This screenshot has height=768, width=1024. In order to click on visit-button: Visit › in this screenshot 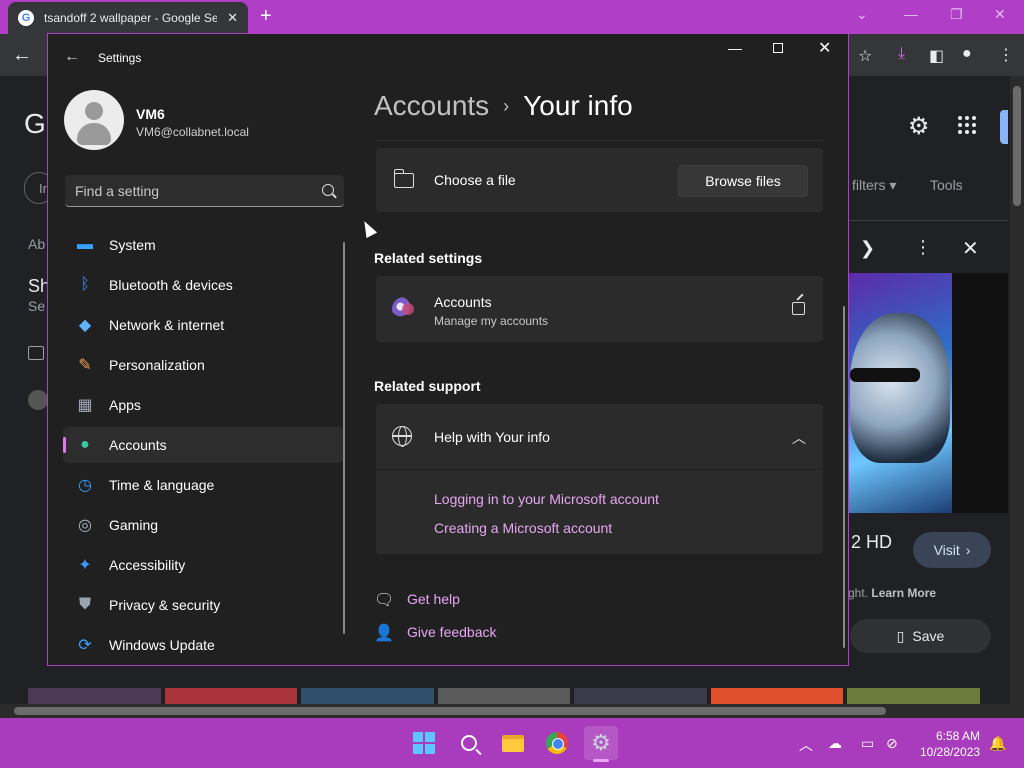, I will do `click(952, 550)`.